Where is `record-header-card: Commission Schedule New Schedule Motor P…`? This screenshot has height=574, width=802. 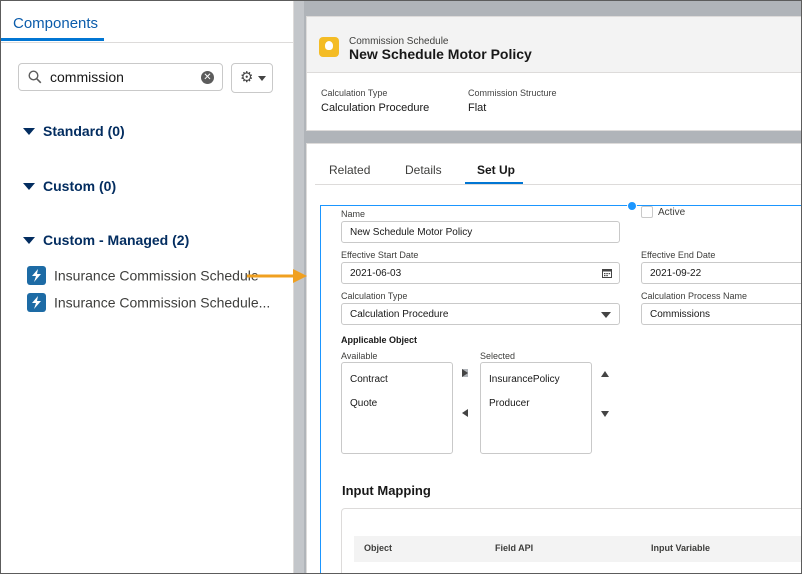
record-header-card: Commission Schedule New Schedule Motor P… is located at coordinates (553, 73).